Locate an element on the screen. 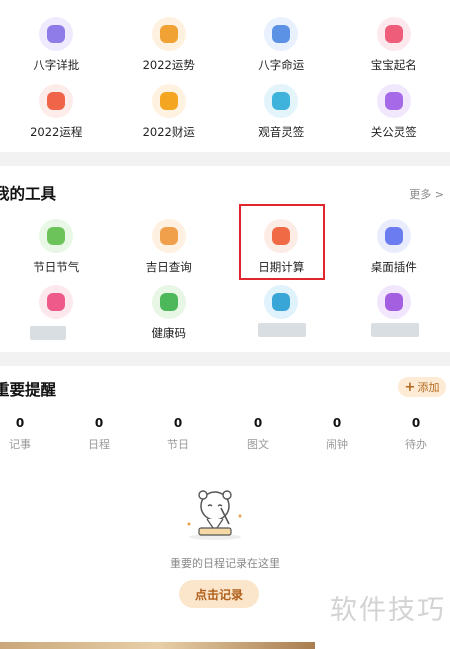 The height and width of the screenshot is (649, 450). reminders-section-title: 重要提醒 is located at coordinates (28, 390).